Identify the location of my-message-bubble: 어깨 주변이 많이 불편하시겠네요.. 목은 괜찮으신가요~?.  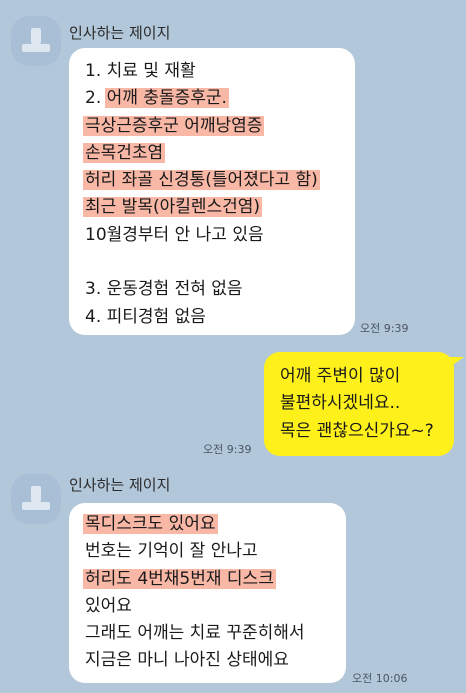
(359, 404).